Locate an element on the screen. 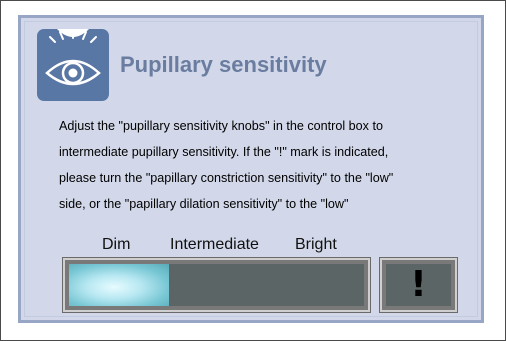 This screenshot has height=341, width=506. sensitivity-level-fill is located at coordinates (119, 285).